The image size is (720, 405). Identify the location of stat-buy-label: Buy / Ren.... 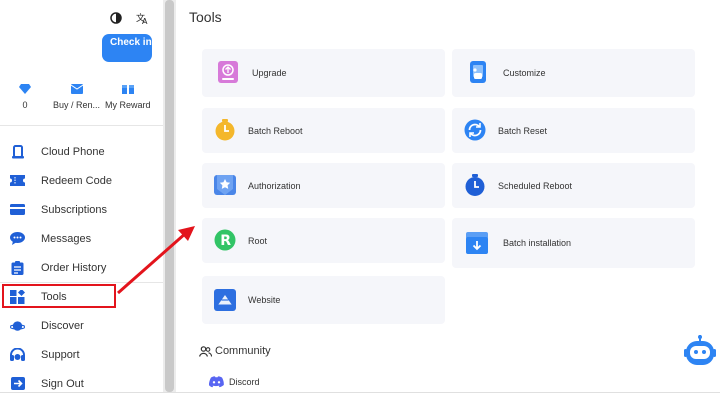
(77, 105).